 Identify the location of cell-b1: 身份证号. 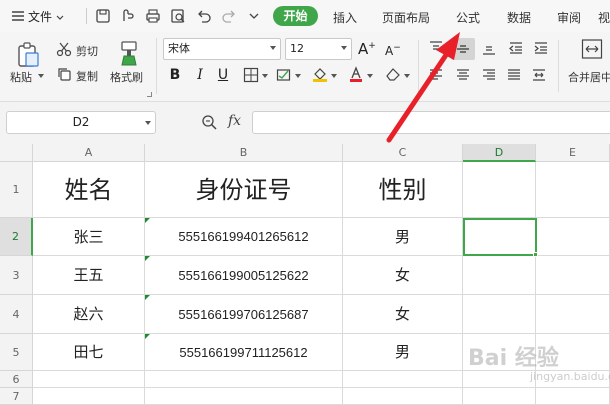
(244, 190).